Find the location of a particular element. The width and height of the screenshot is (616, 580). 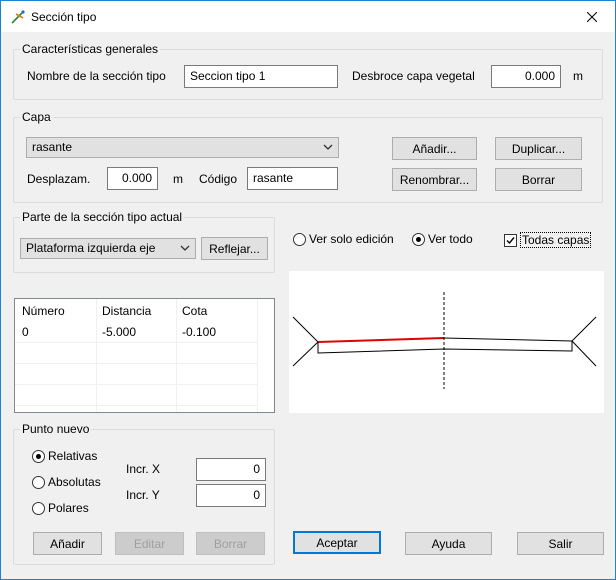

cell-distance: -5.000 is located at coordinates (119, 332).